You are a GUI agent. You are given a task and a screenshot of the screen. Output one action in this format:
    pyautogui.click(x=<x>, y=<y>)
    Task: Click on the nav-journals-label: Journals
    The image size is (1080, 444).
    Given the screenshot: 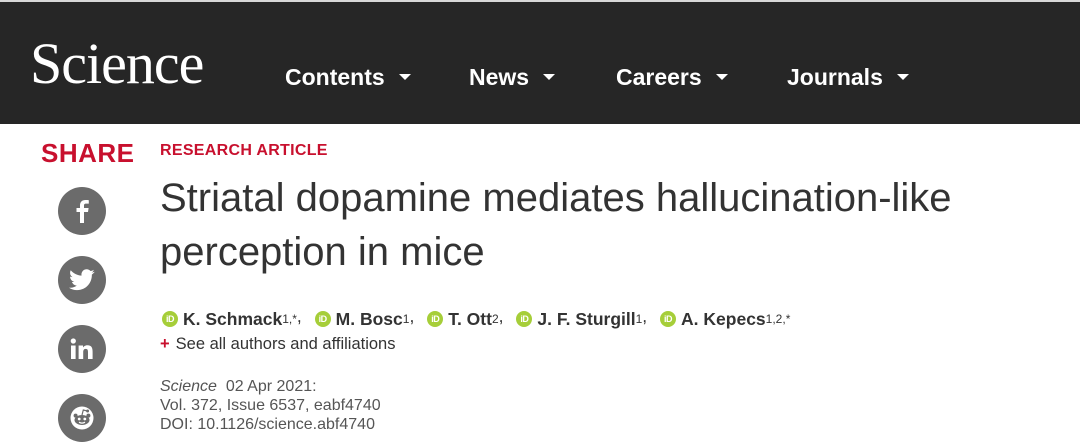 What is the action you would take?
    pyautogui.click(x=835, y=77)
    